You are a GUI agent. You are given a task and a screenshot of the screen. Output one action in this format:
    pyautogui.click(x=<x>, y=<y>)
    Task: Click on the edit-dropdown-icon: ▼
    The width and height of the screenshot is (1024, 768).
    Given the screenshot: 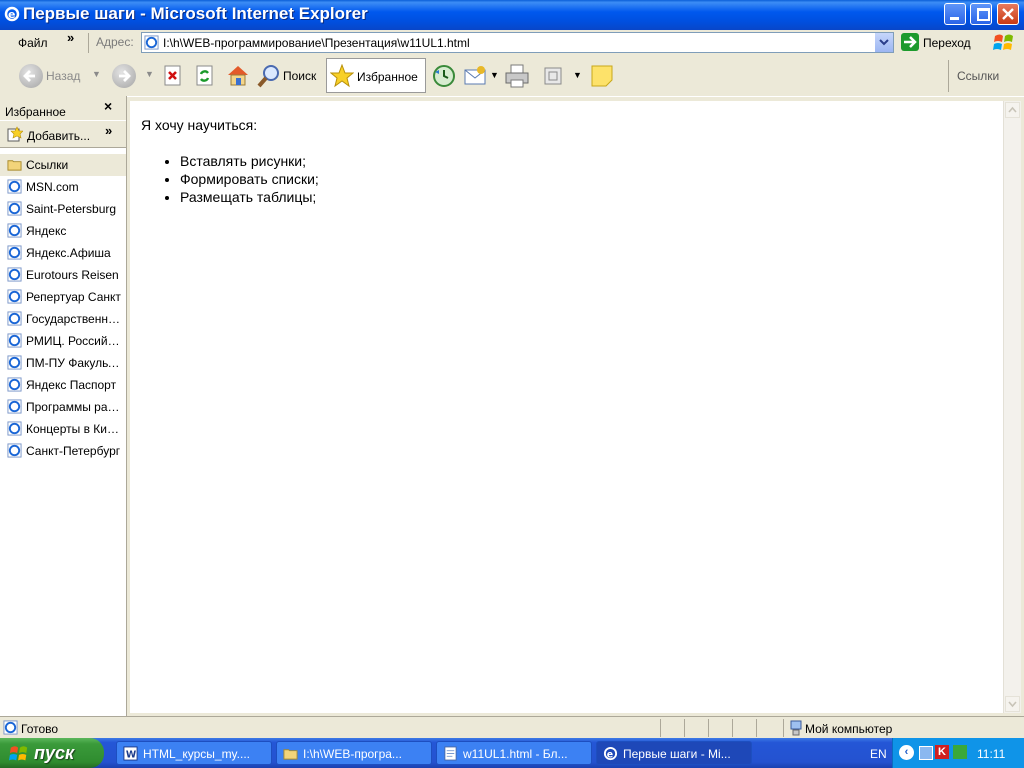 What is the action you would take?
    pyautogui.click(x=577, y=75)
    